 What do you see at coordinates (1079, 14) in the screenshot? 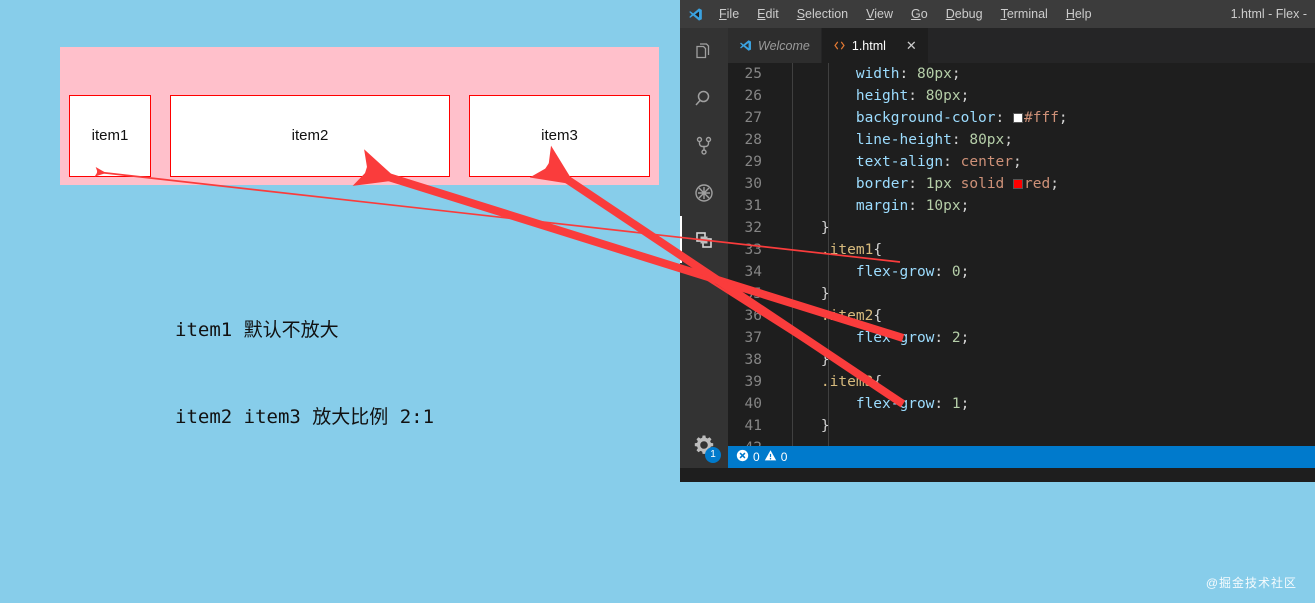
I see `menu-item-help: Help` at bounding box center [1079, 14].